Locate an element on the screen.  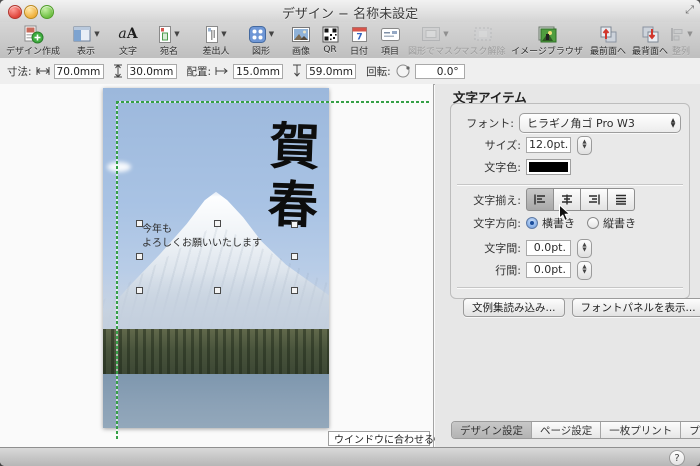
message-line-2: よろしくお願いいたします is located at coordinates (202, 243).